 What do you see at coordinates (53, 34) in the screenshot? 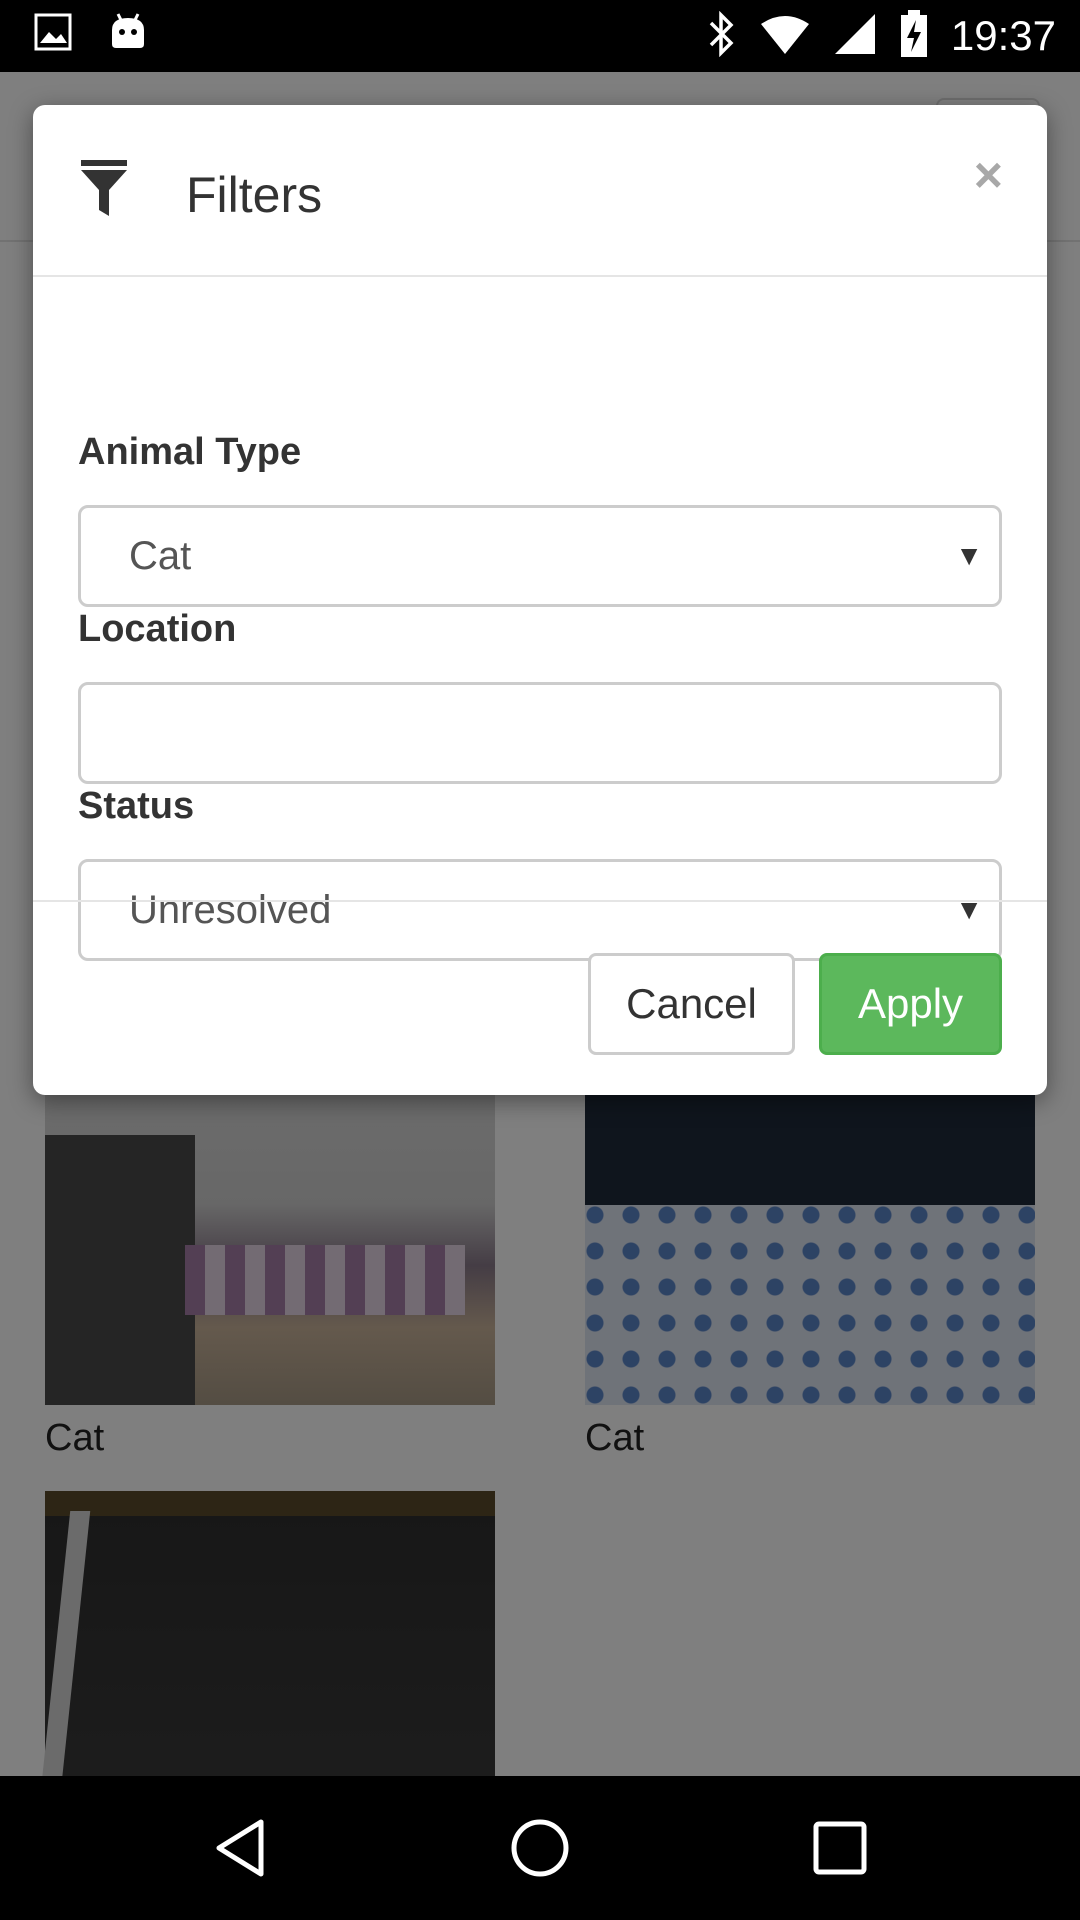
I see `image-icon` at bounding box center [53, 34].